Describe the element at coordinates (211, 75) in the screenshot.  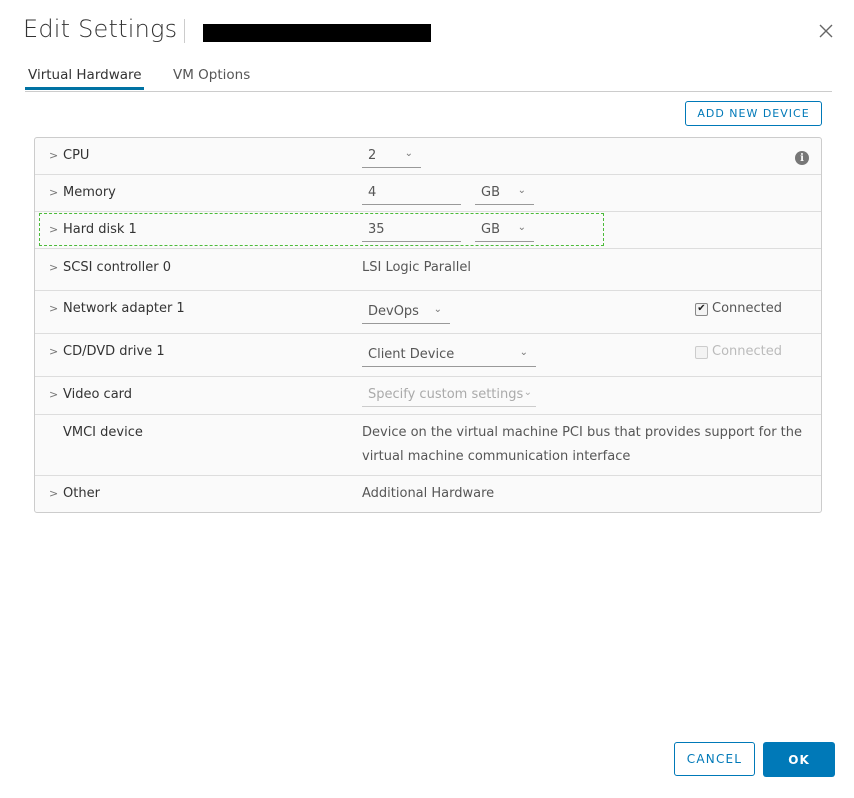
I see `tab-vm-options: VM Options` at that location.